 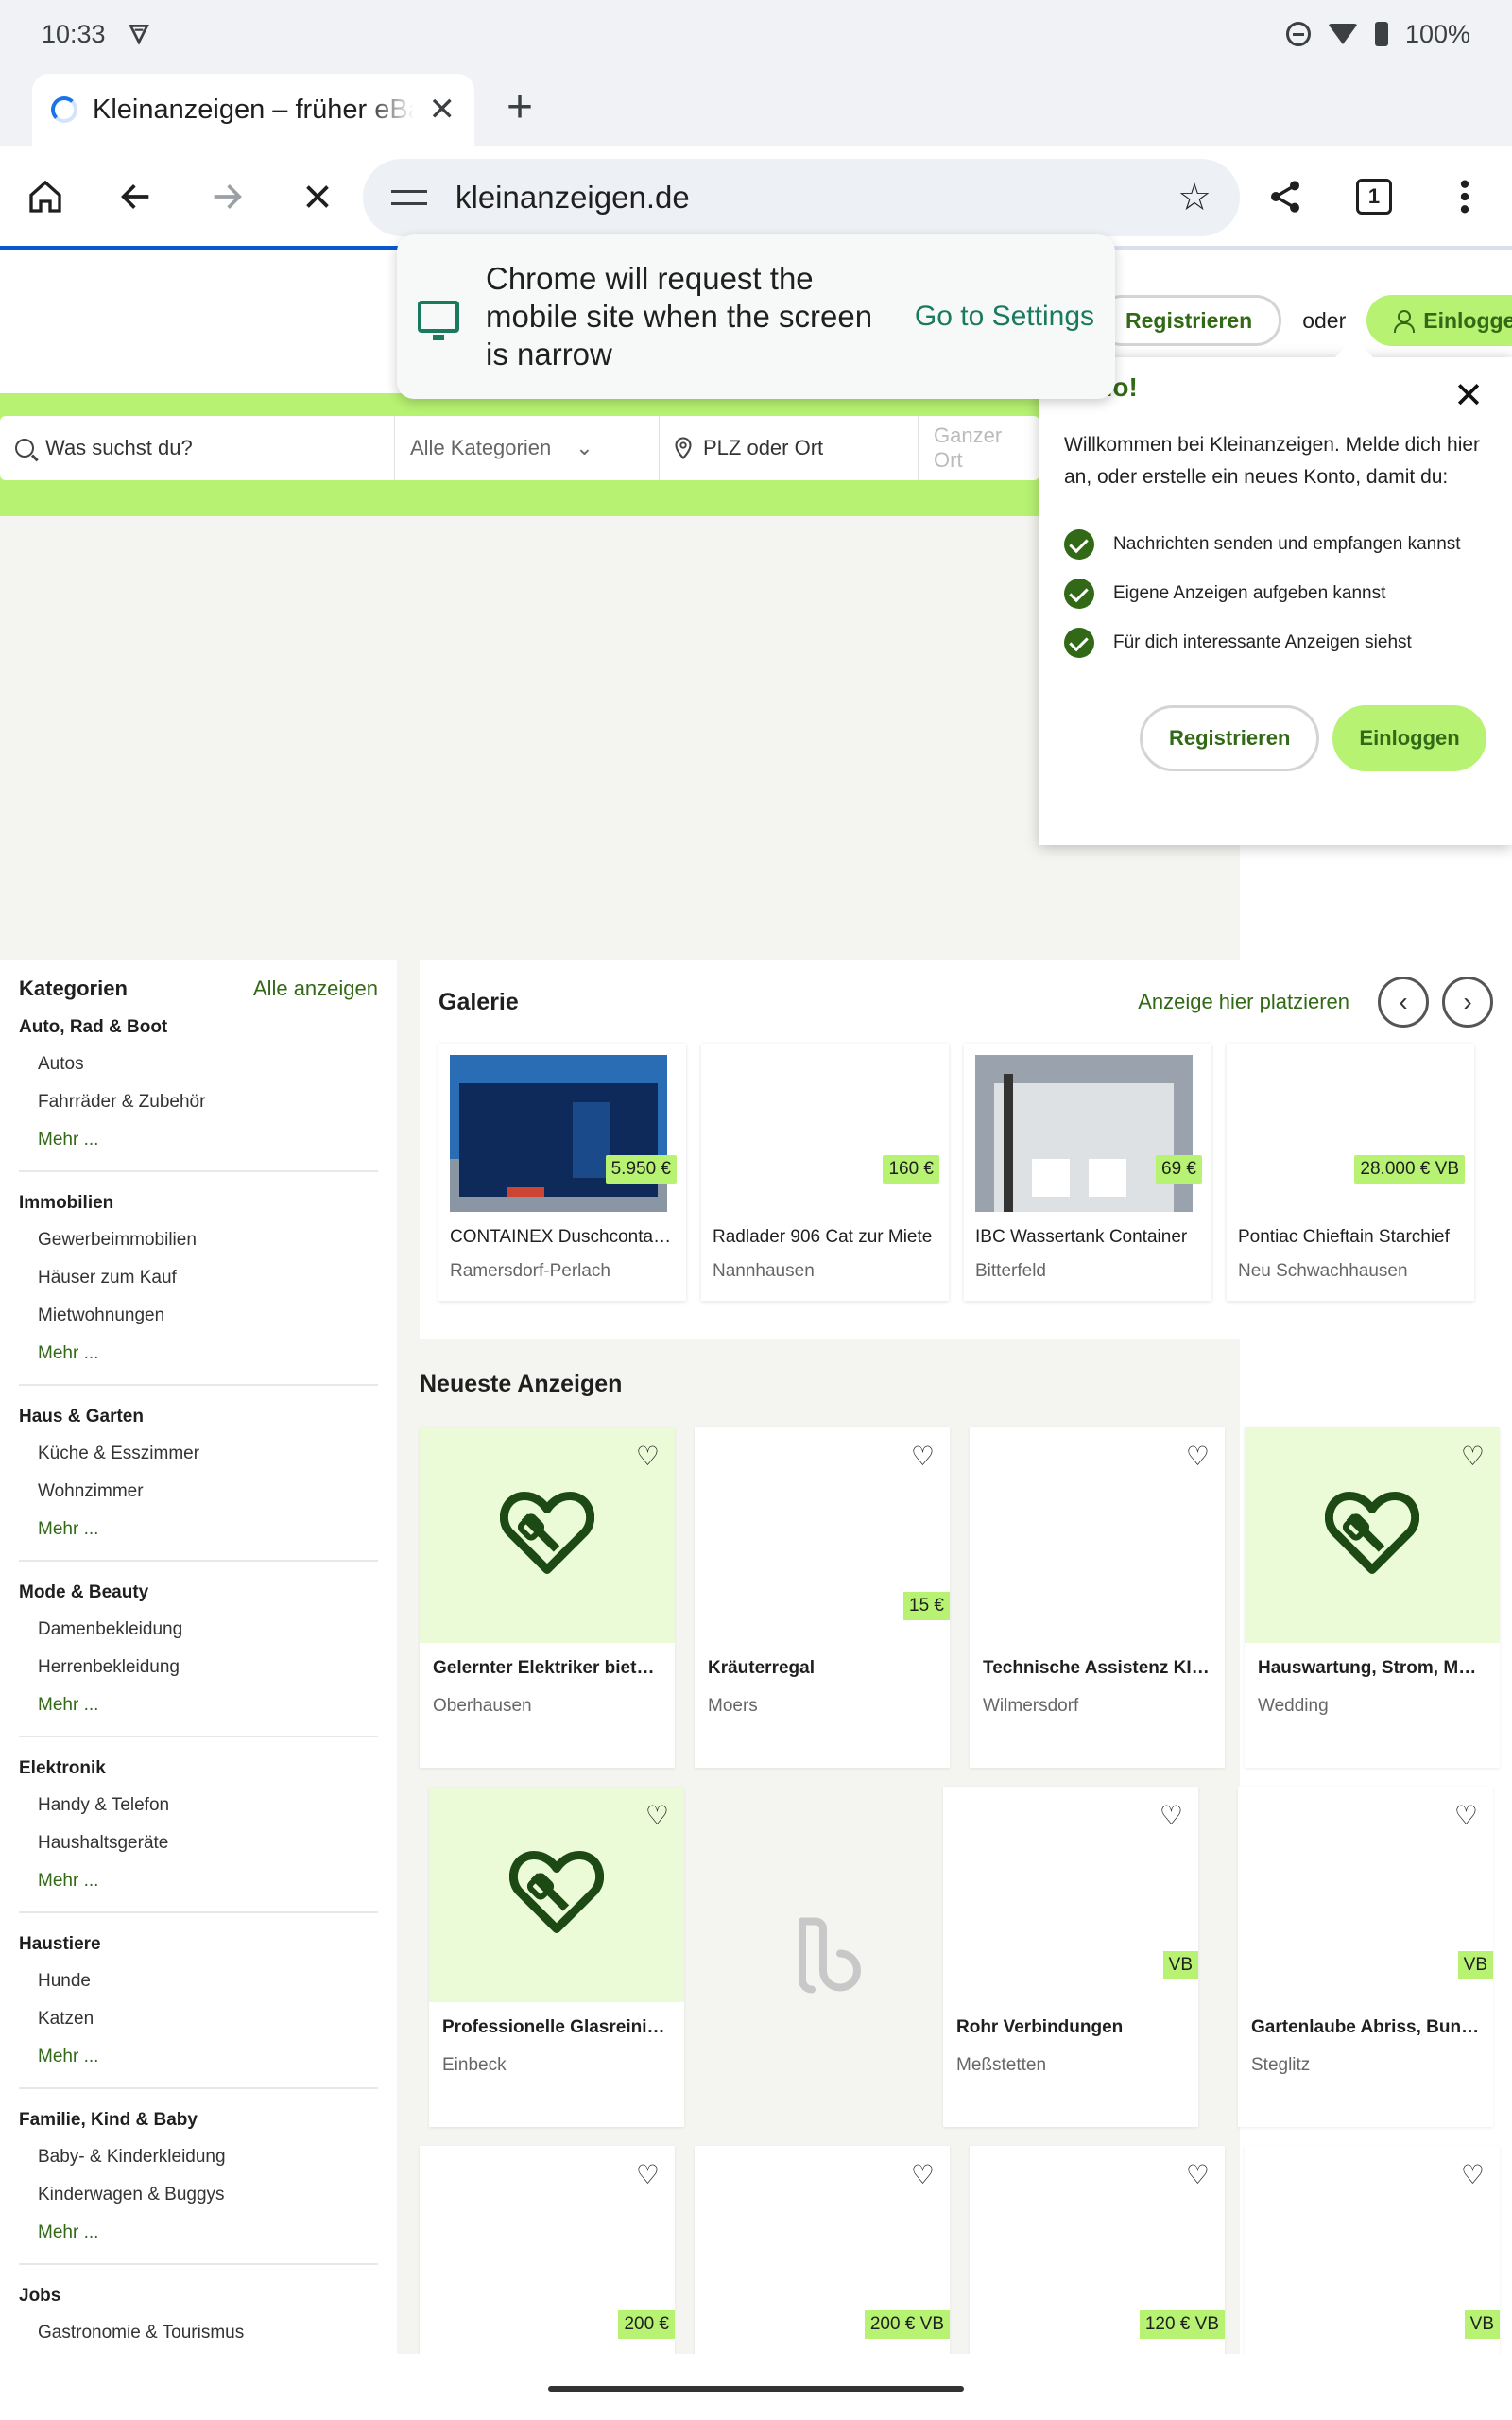 I want to click on ad-card: ♡ Professionelle Glasreinigung Einbeck, so click(x=556, y=1957).